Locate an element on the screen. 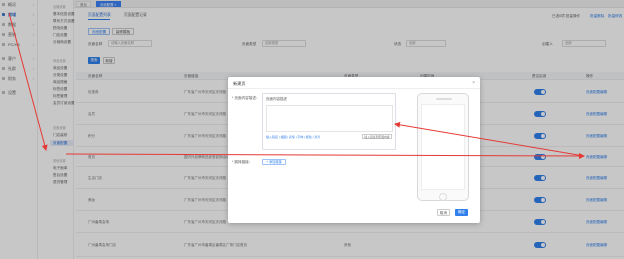 The height and width of the screenshot is (259, 624). modal-divider is located at coordinates (354, 88).